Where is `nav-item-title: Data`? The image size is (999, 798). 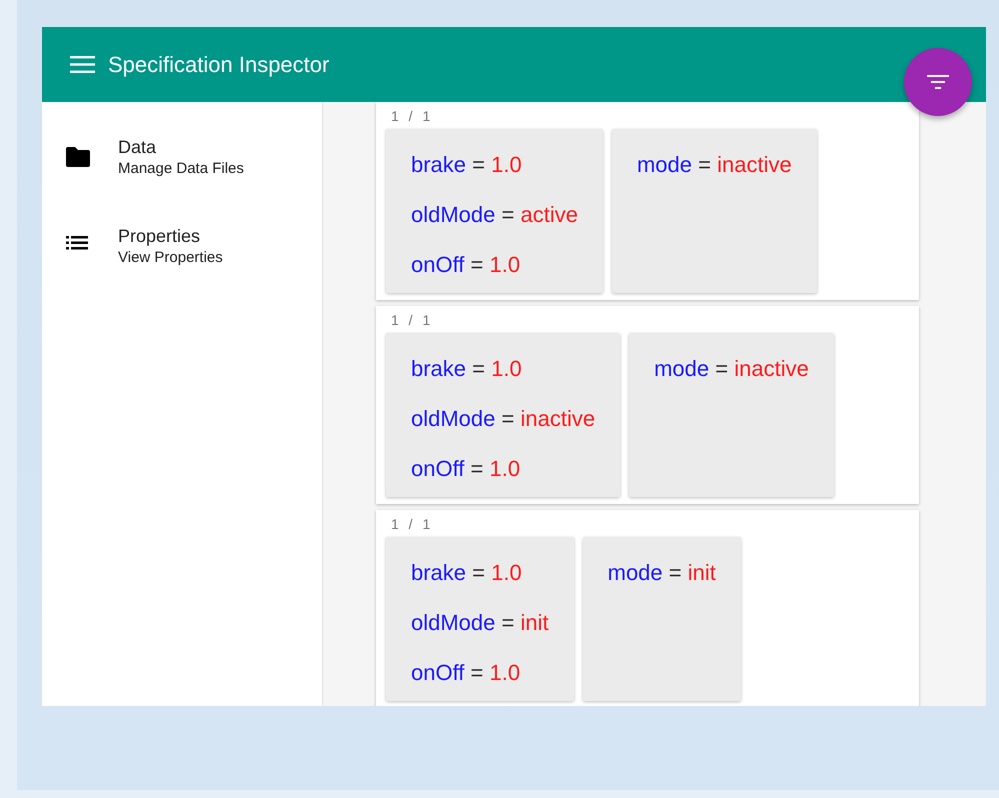
nav-item-title: Data is located at coordinates (181, 147).